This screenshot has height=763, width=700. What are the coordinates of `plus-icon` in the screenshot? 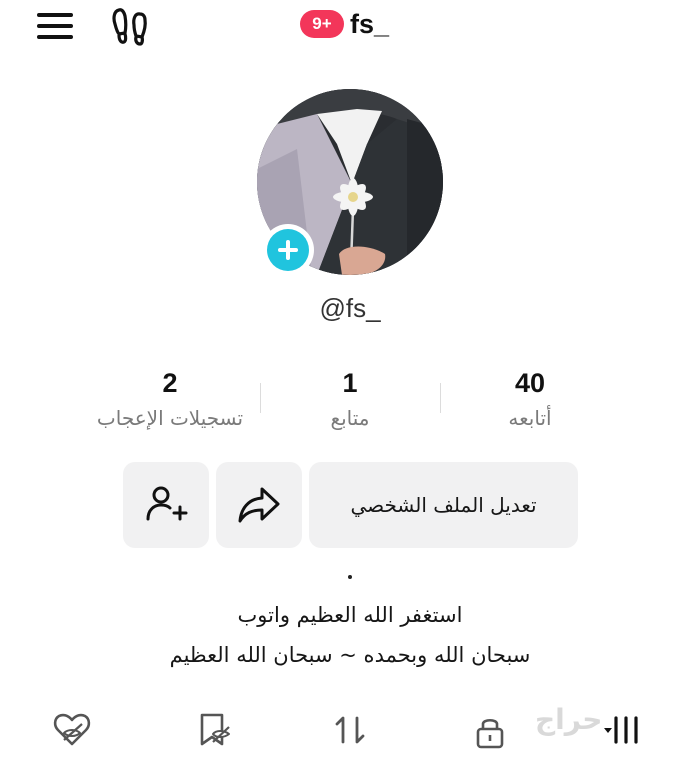 It's located at (288, 250).